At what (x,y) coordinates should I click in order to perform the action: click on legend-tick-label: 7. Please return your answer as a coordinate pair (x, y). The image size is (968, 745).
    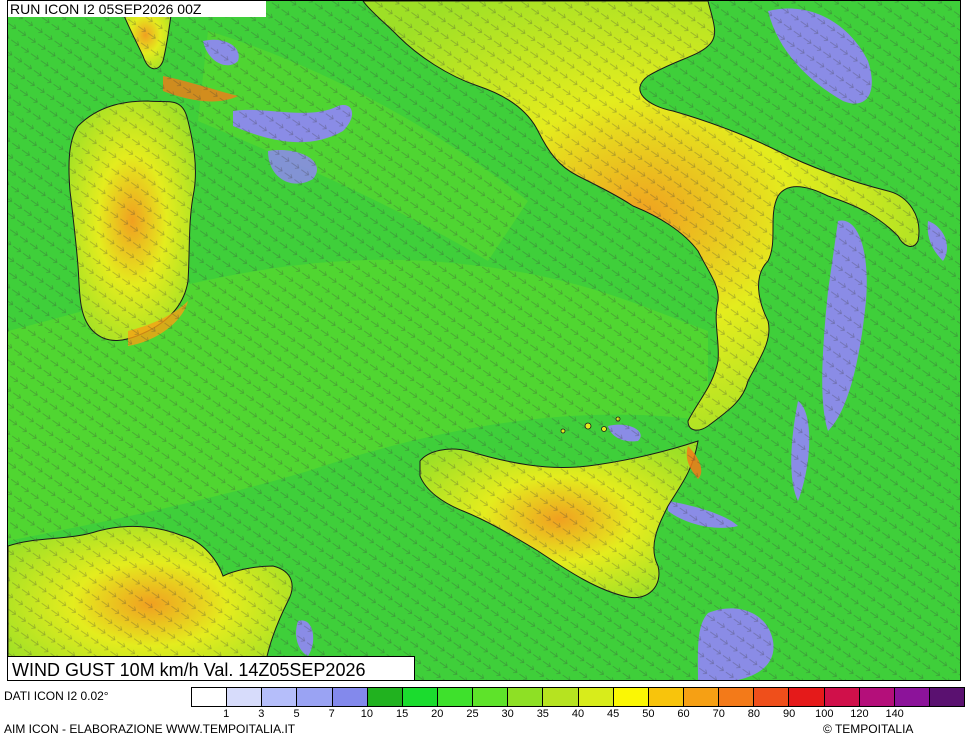
    Looking at the image, I should click on (331, 714).